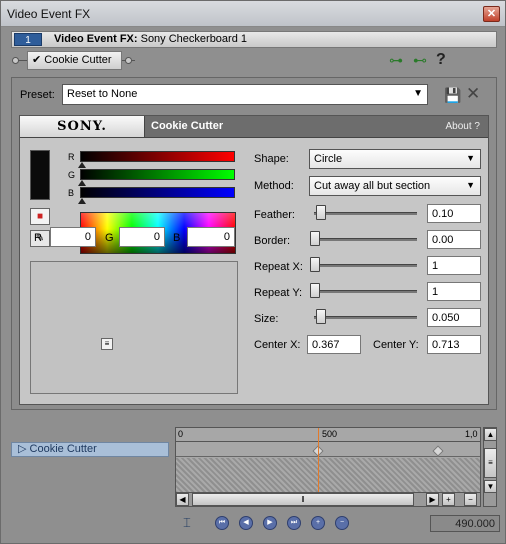 This screenshot has width=506, height=544. I want to click on scroll-thumb: ≡, so click(490, 463).